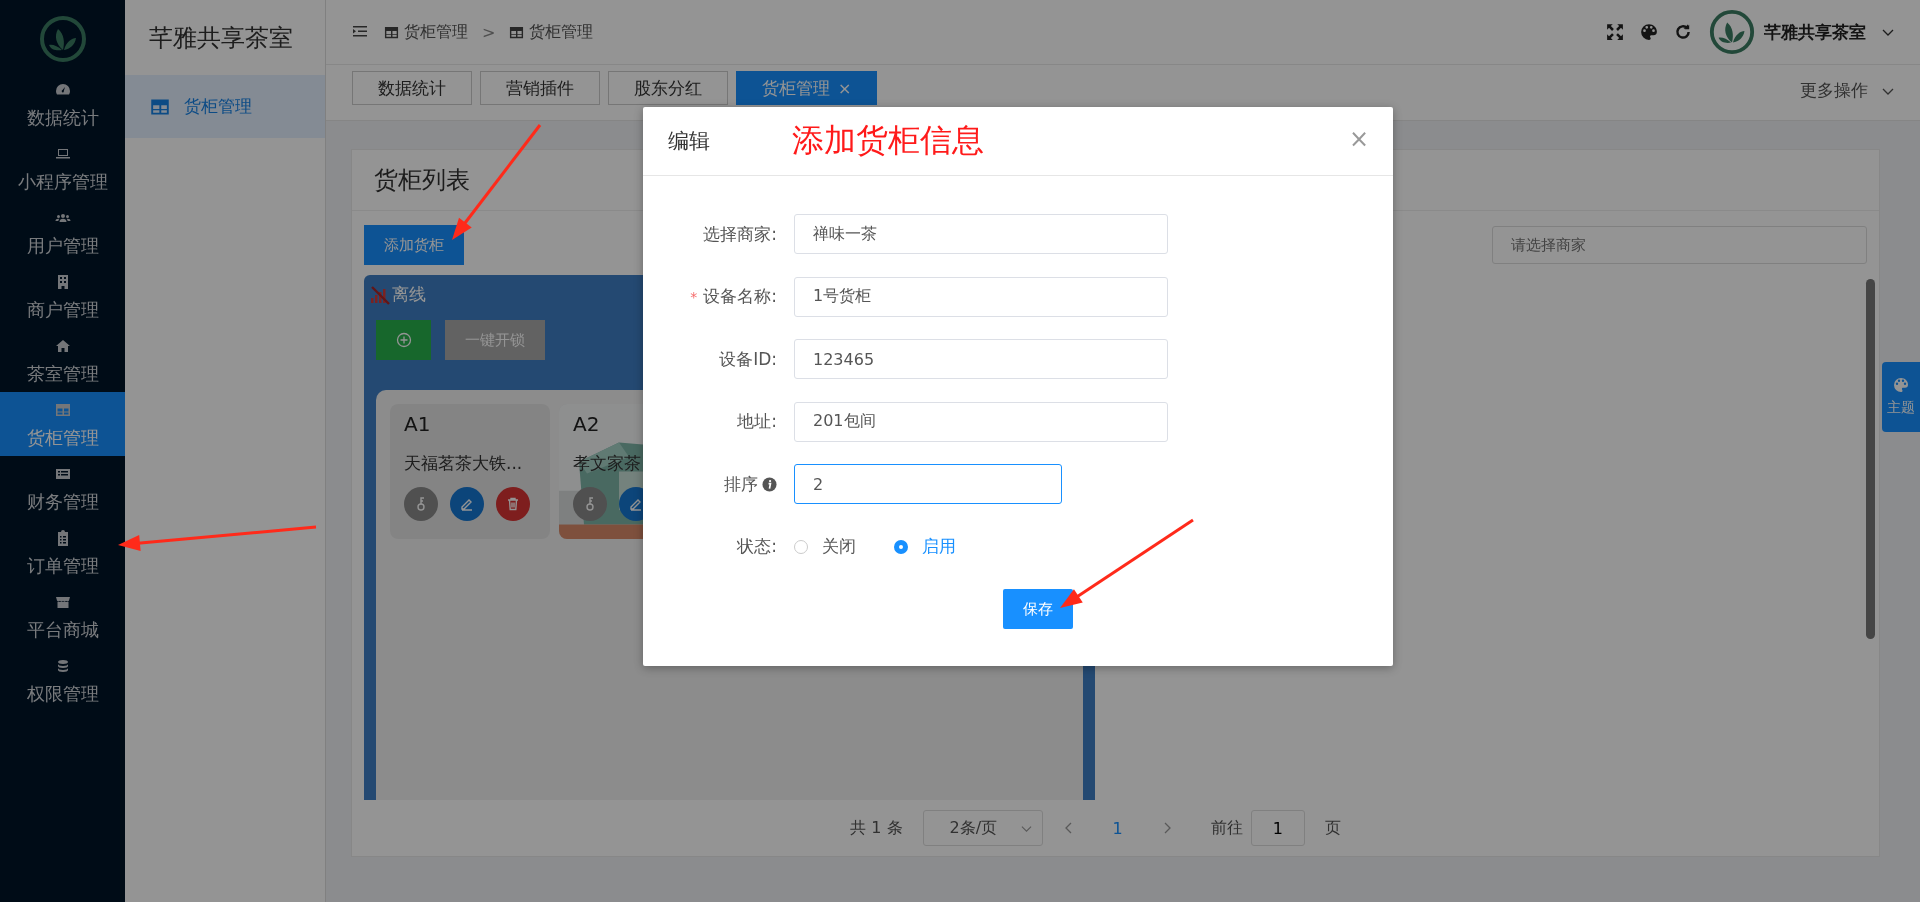 Image resolution: width=1920 pixels, height=902 pixels. Describe the element at coordinates (221, 38) in the screenshot. I see `brand-title: 芊雅共享茶室` at that location.